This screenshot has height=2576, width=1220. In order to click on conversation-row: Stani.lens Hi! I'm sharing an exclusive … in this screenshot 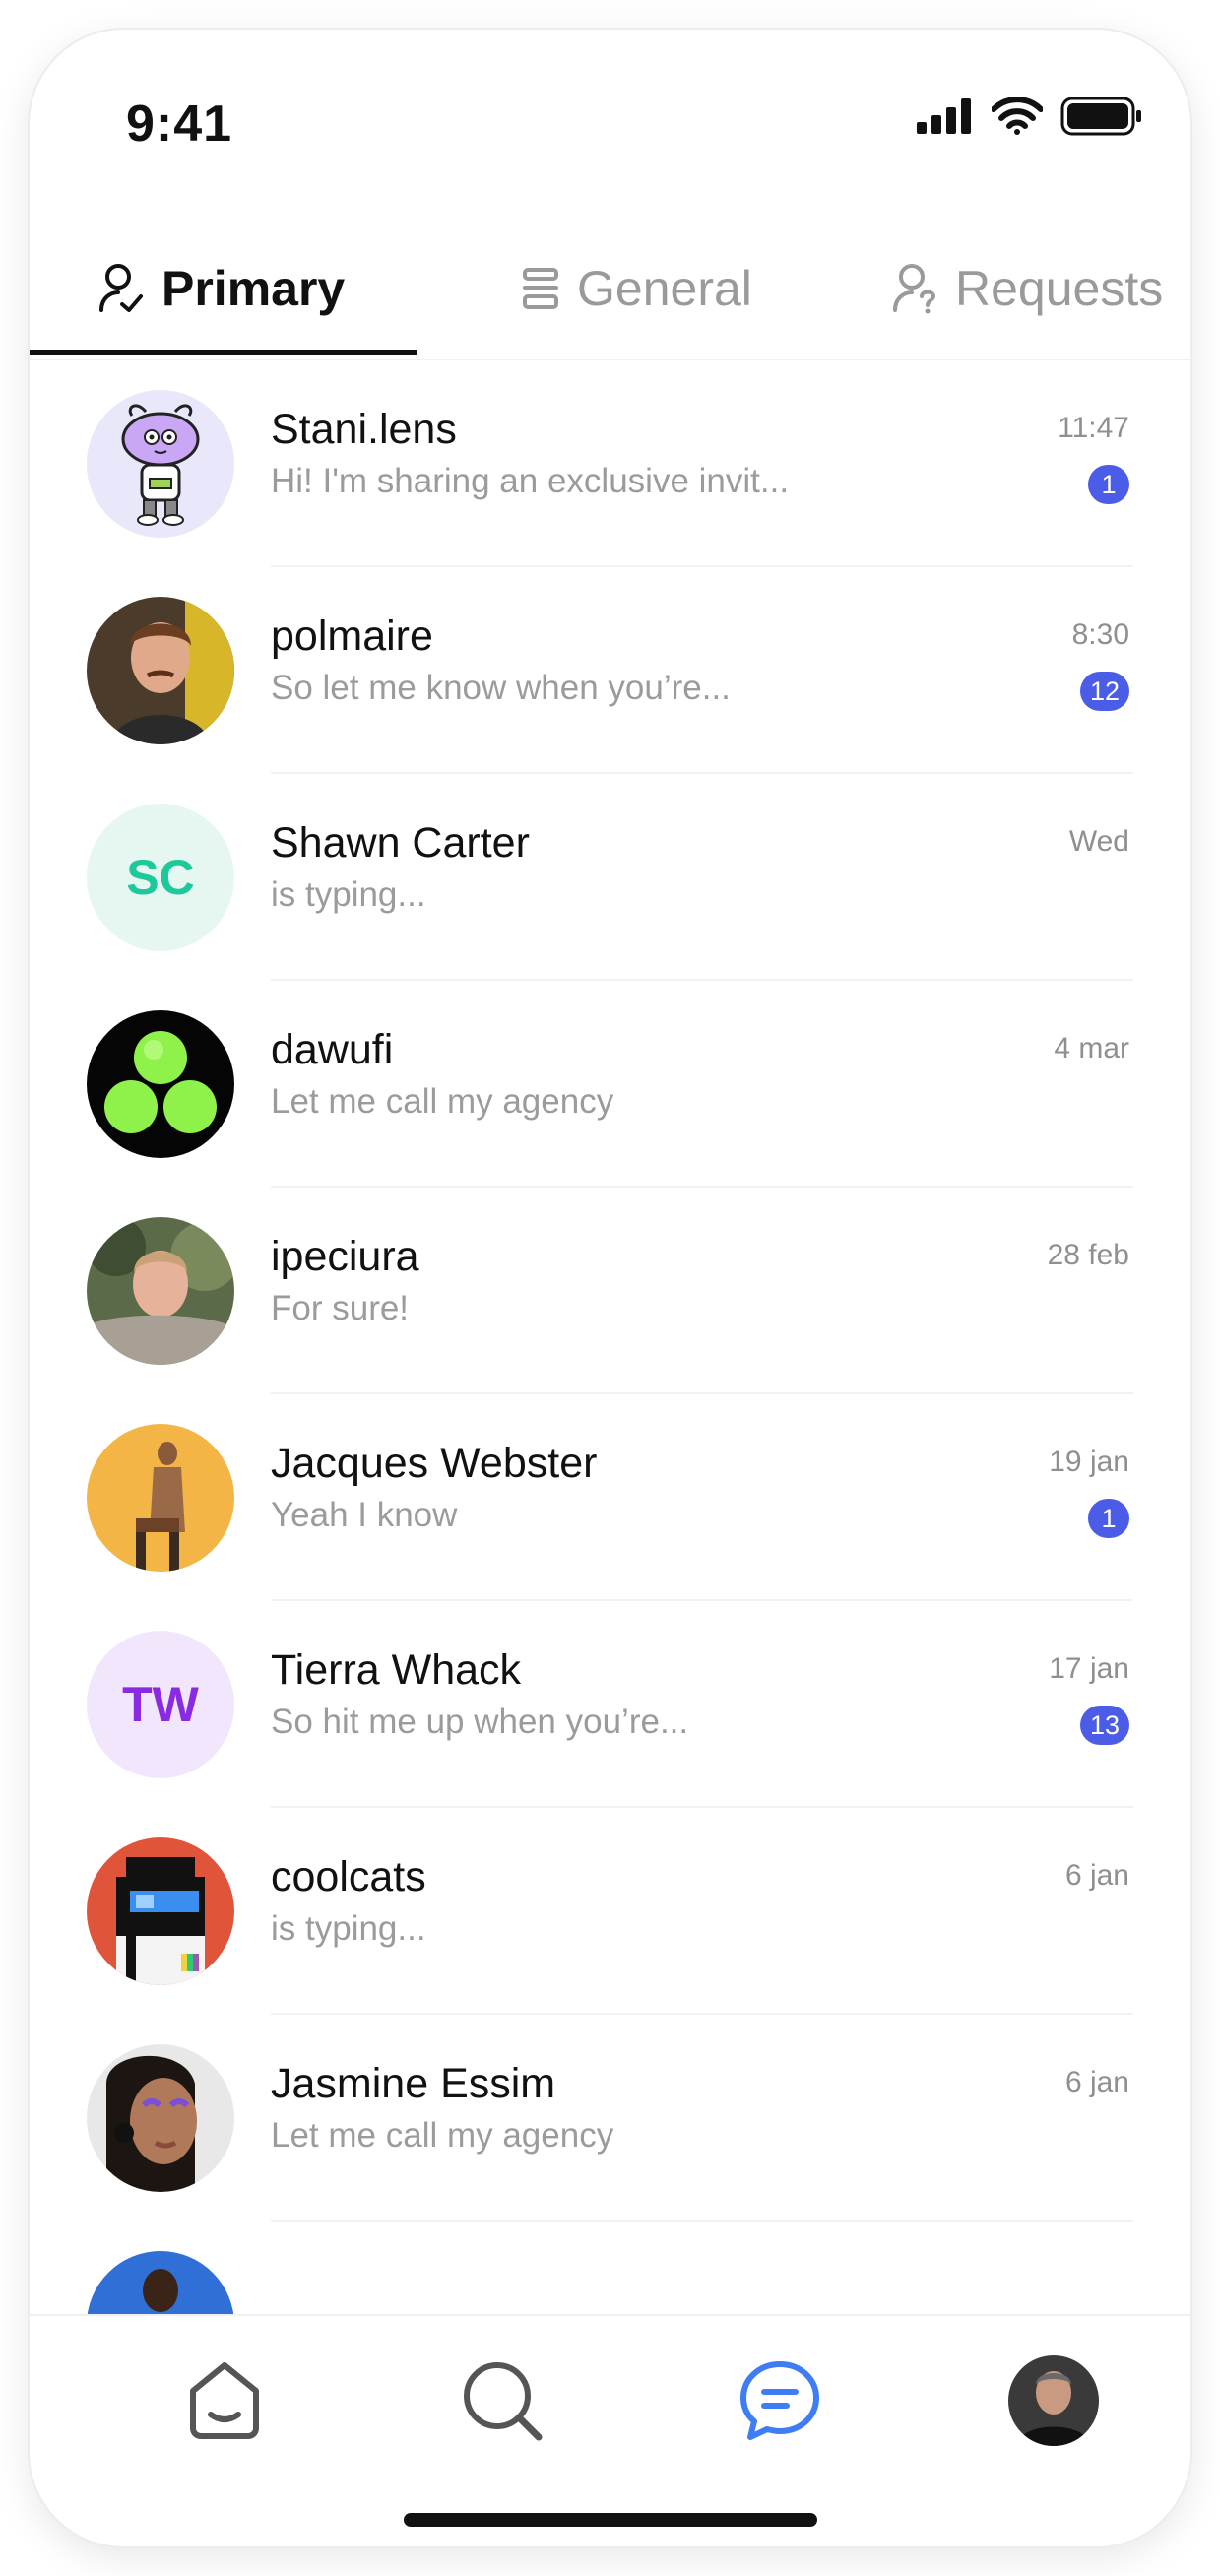, I will do `click(610, 463)`.